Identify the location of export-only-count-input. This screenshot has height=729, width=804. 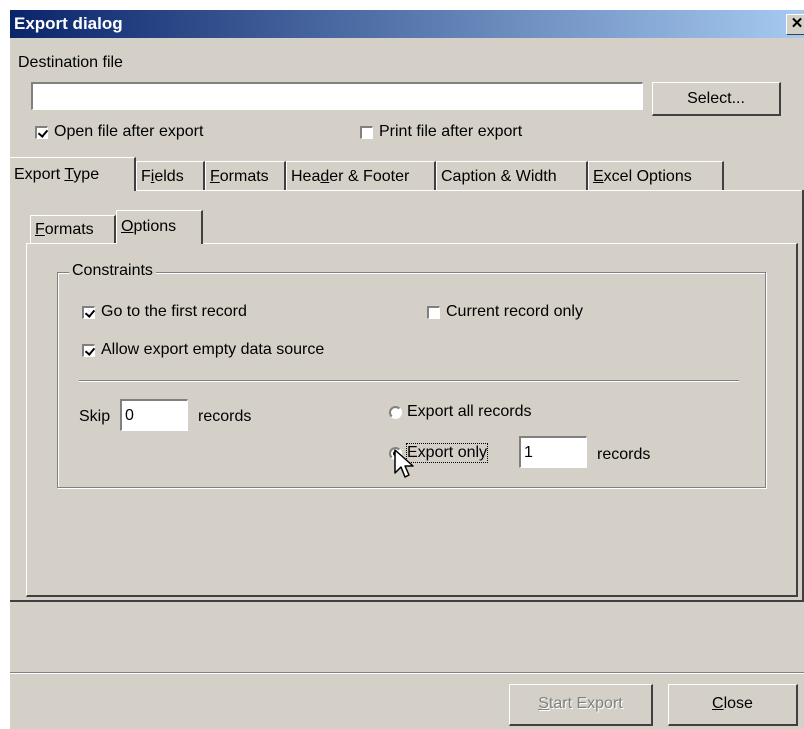
(553, 452).